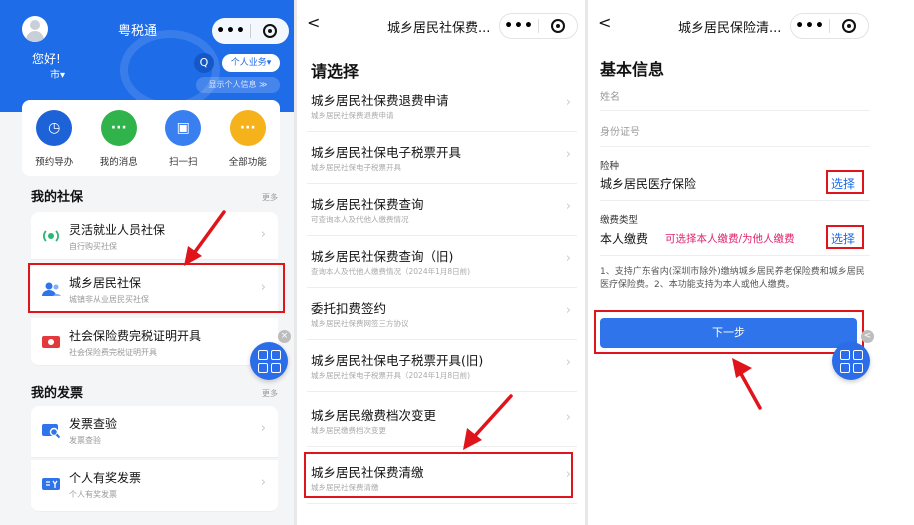 This screenshot has height=525, width=914. I want to click on greeting: 您好!, so click(46, 59).